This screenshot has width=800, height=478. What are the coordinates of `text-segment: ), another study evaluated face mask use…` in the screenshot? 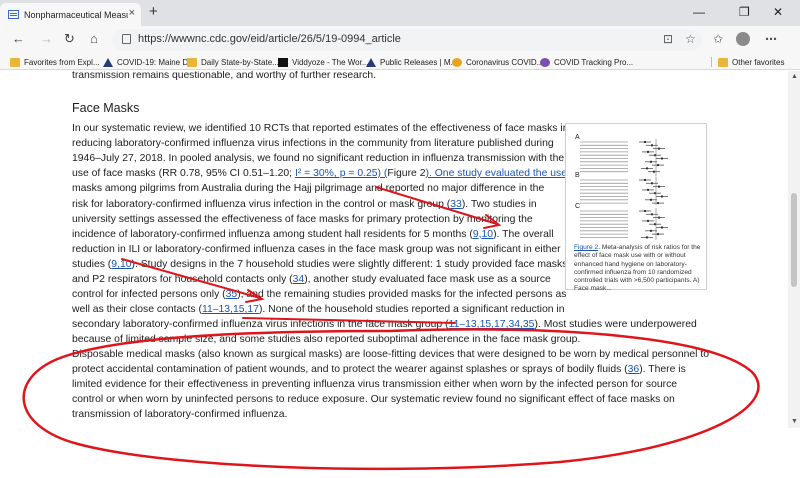 It's located at (427, 279).